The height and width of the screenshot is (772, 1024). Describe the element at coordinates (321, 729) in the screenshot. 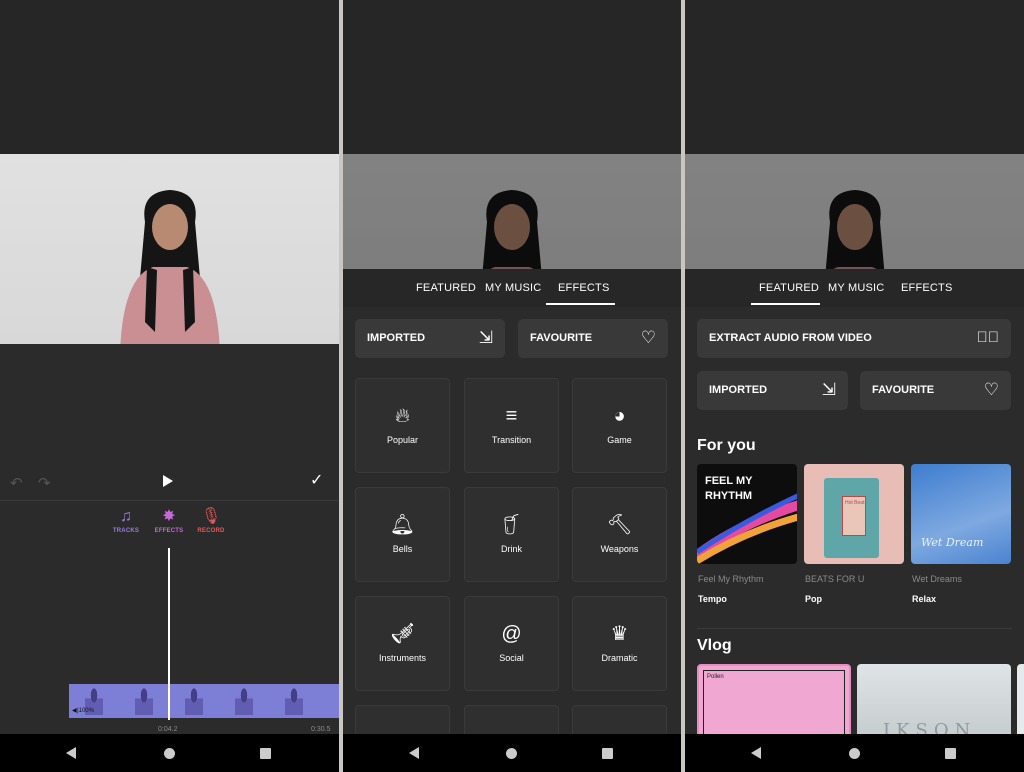

I see `total-time: 0:30.5` at that location.